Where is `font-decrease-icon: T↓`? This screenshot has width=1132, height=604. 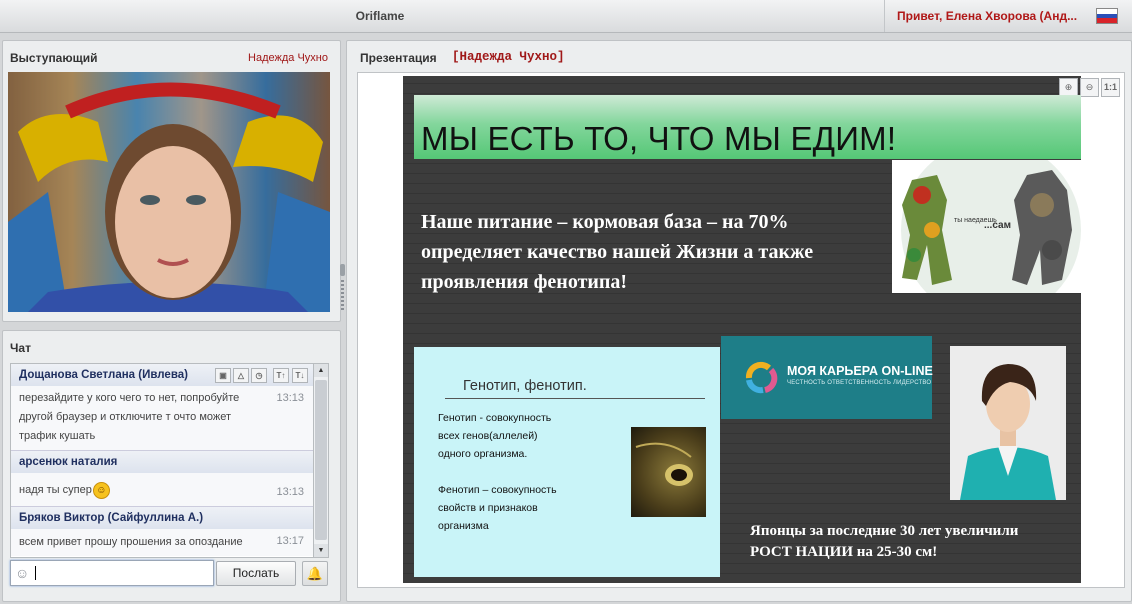 font-decrease-icon: T↓ is located at coordinates (300, 375).